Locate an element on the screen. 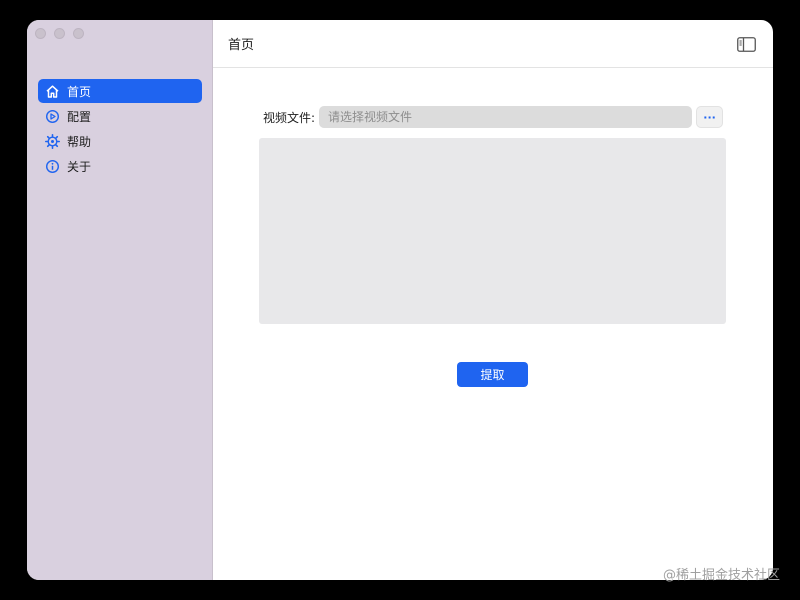 The image size is (800, 600). video-file-input is located at coordinates (506, 117).